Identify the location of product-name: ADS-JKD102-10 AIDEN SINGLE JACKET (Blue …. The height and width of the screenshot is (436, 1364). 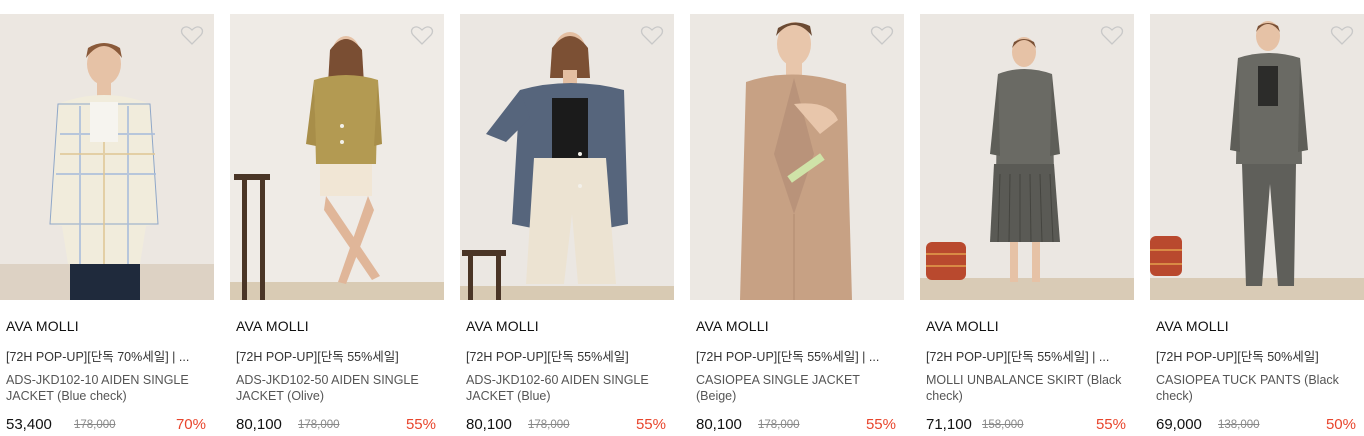
(108, 388).